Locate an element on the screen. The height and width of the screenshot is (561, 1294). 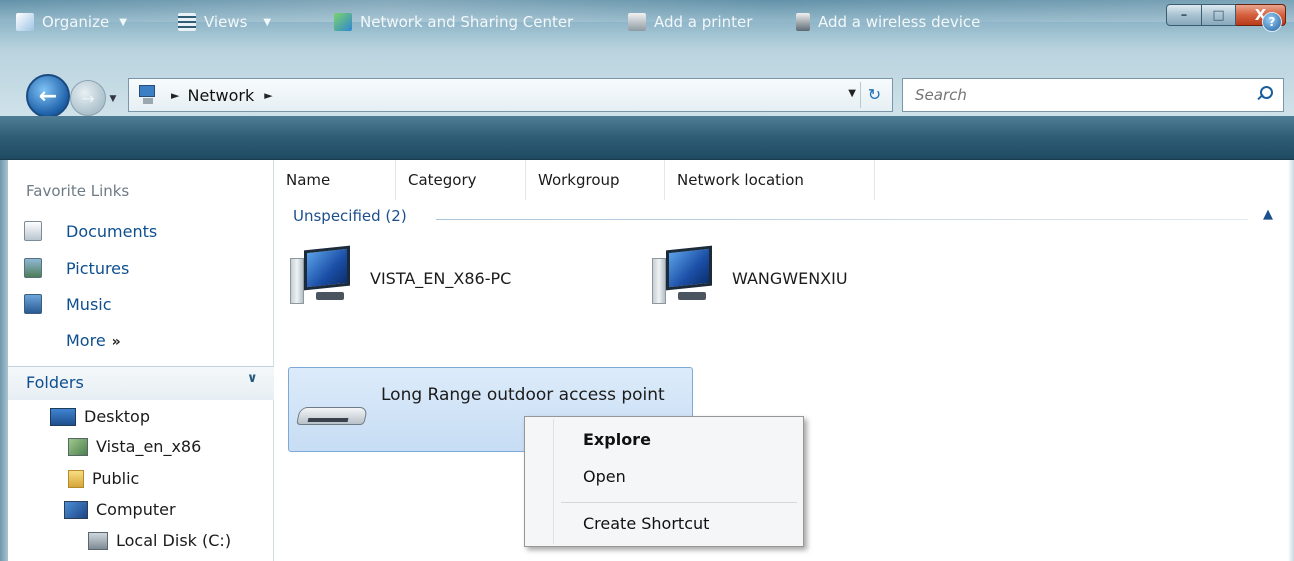
favorite-link-label: Music is located at coordinates (89, 304).